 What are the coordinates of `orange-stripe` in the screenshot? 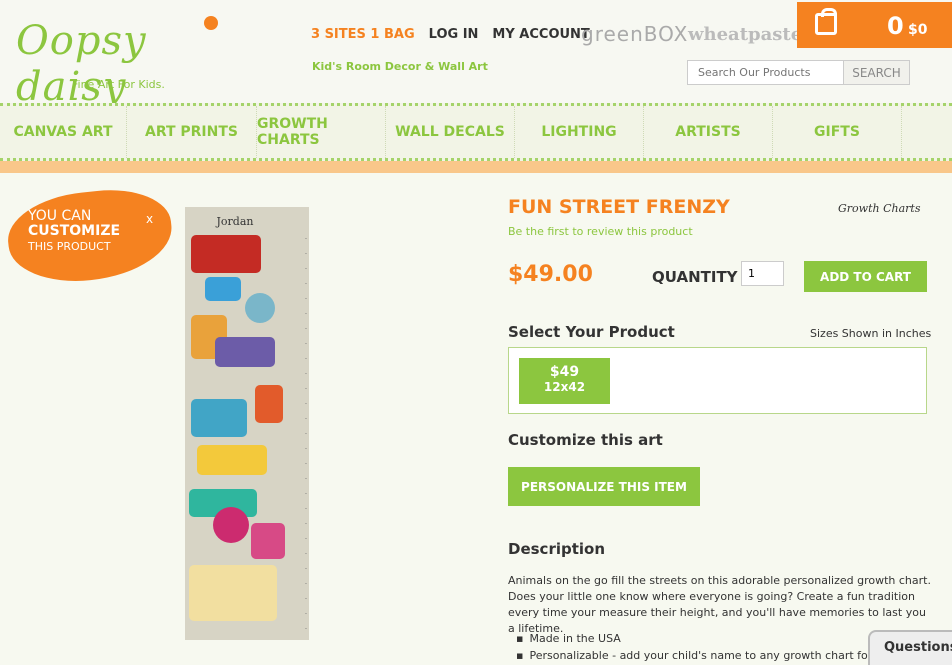 It's located at (476, 167).